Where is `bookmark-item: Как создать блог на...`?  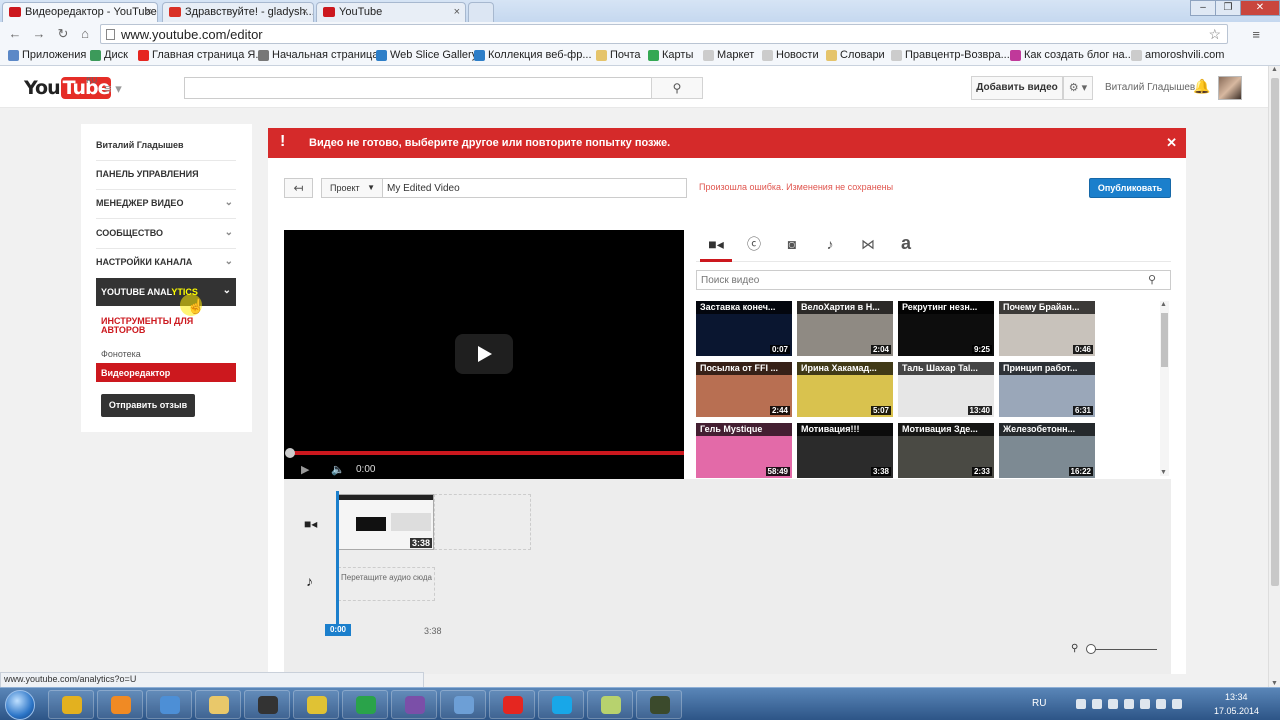 bookmark-item: Как создать блог на... is located at coordinates (1072, 55).